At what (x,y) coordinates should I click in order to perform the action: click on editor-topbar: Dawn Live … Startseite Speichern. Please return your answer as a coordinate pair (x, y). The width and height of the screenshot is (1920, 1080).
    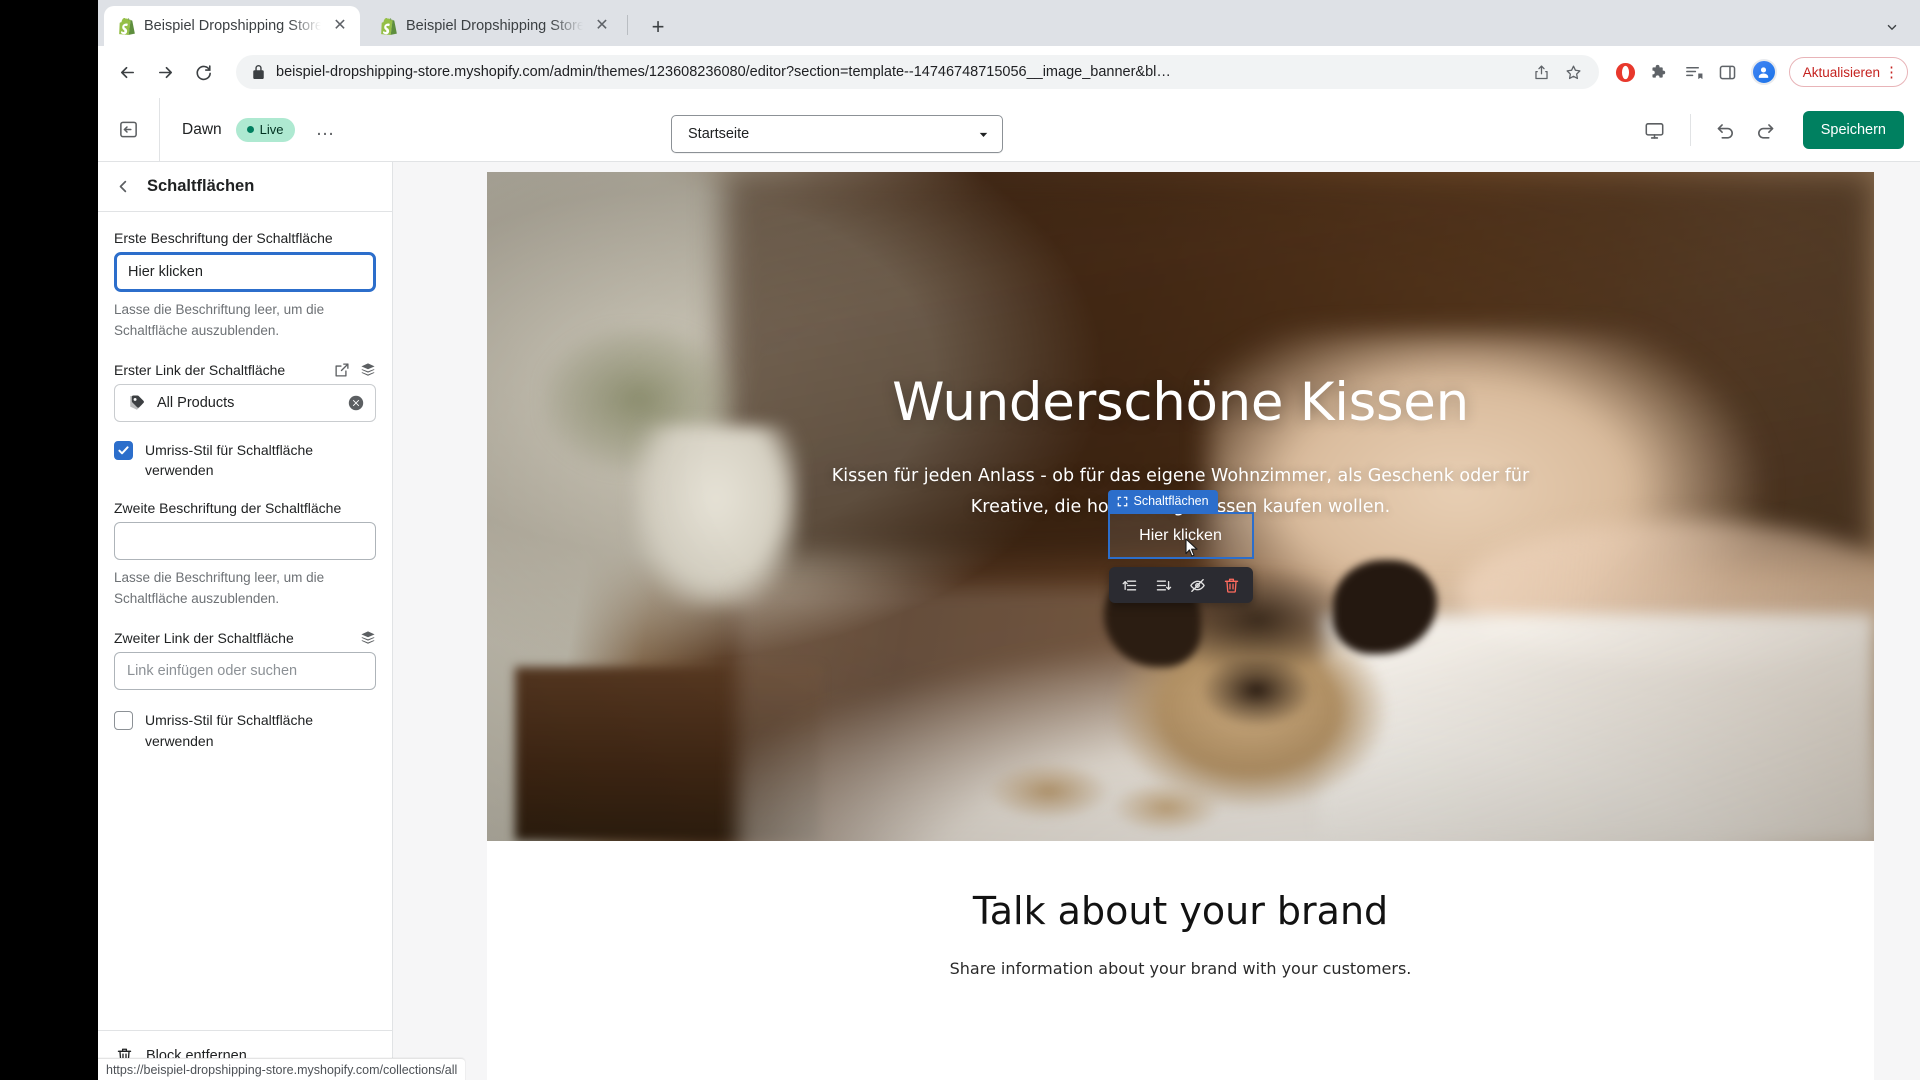
    Looking at the image, I should click on (1009, 129).